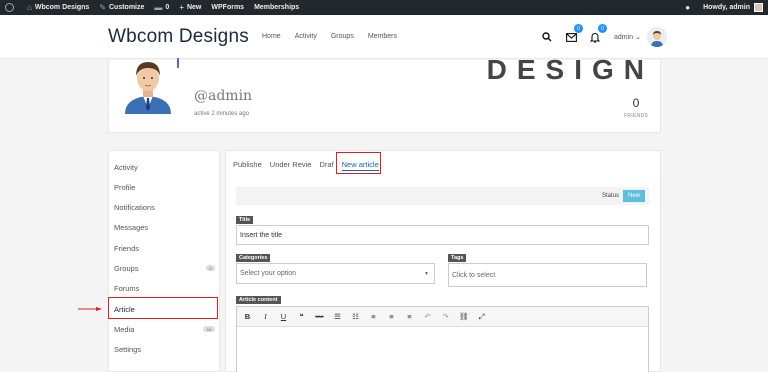  Describe the element at coordinates (165, 227) in the screenshot. I see `sidebar-item-messages: Messages` at that location.